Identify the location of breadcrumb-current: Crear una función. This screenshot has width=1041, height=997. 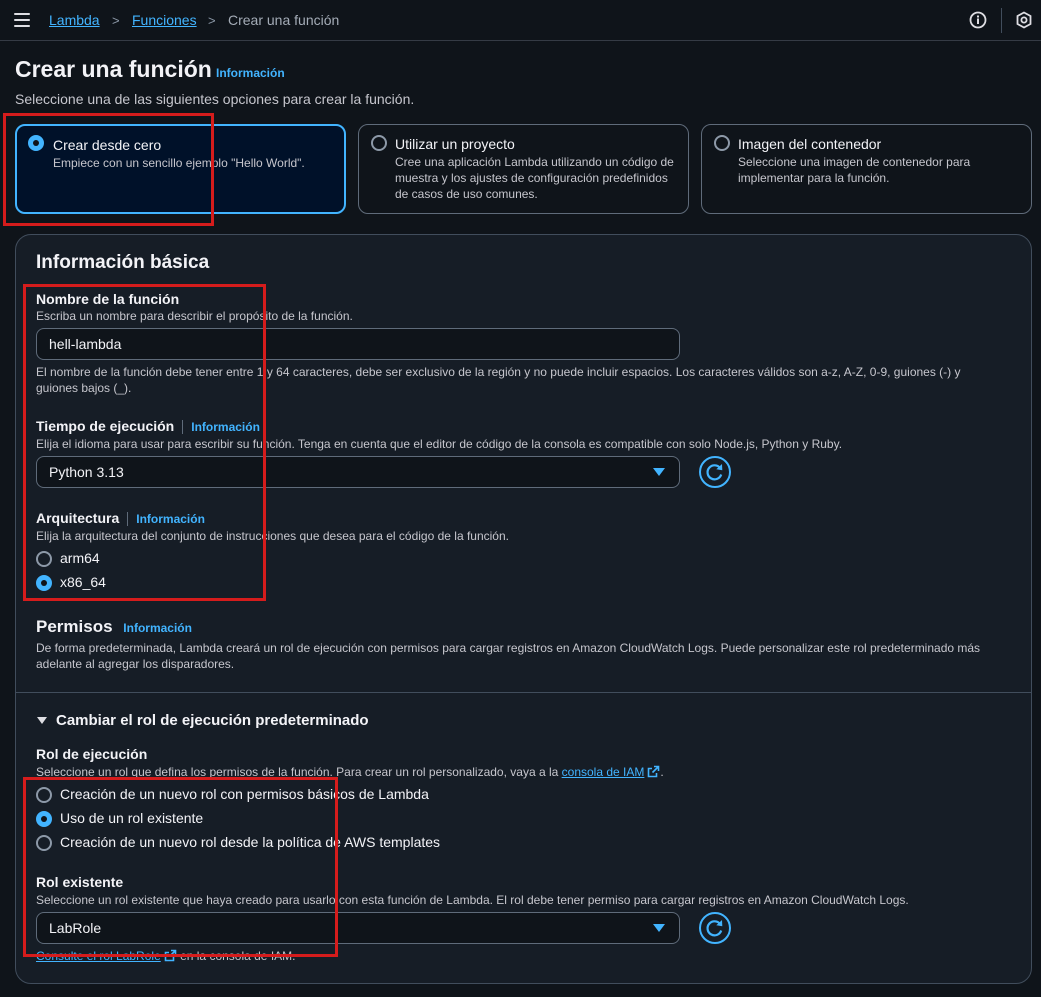
(284, 20).